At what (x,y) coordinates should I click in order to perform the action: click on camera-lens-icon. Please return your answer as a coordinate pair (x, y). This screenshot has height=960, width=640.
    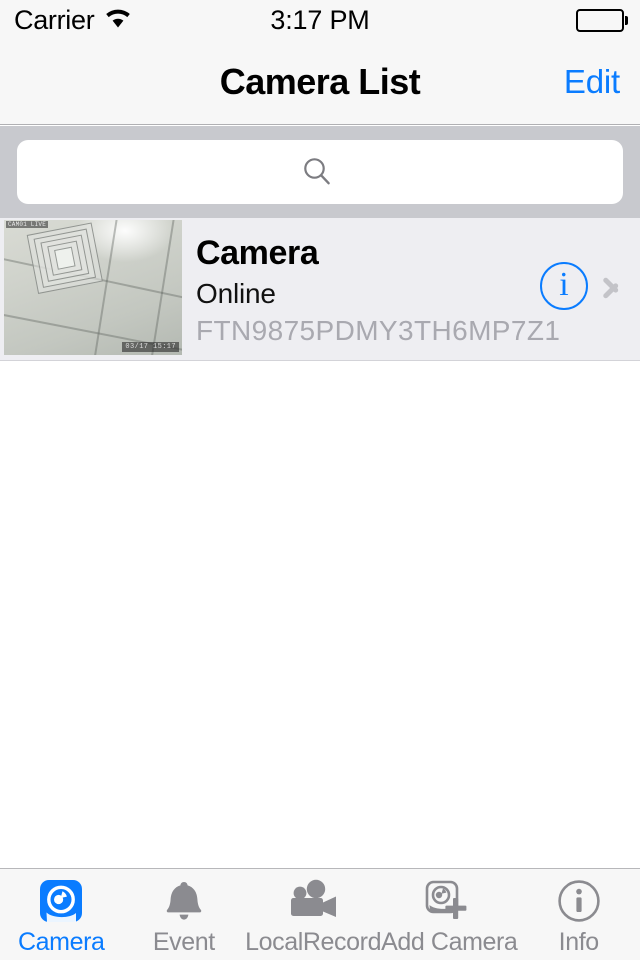
    Looking at the image, I should click on (61, 901).